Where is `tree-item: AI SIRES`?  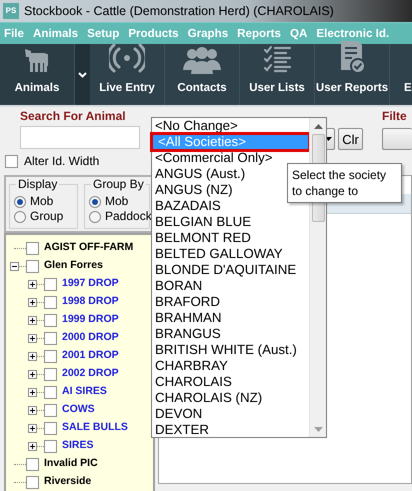
tree-item: AI SIRES is located at coordinates (84, 392).